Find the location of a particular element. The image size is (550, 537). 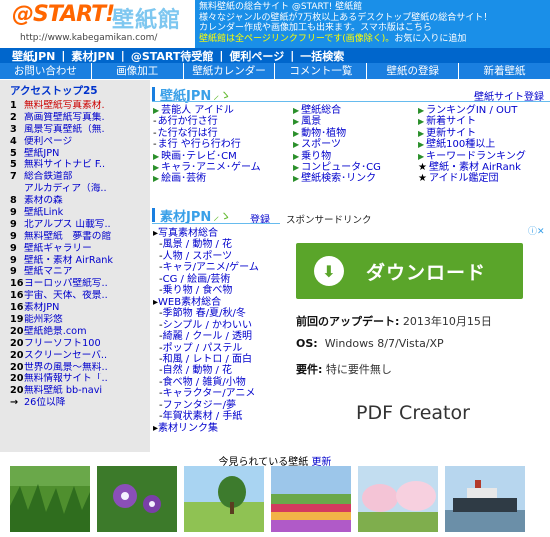

info-line: カレンダー作成や画像加工も出来ます。スマホ版はこちら is located at coordinates (372, 28).